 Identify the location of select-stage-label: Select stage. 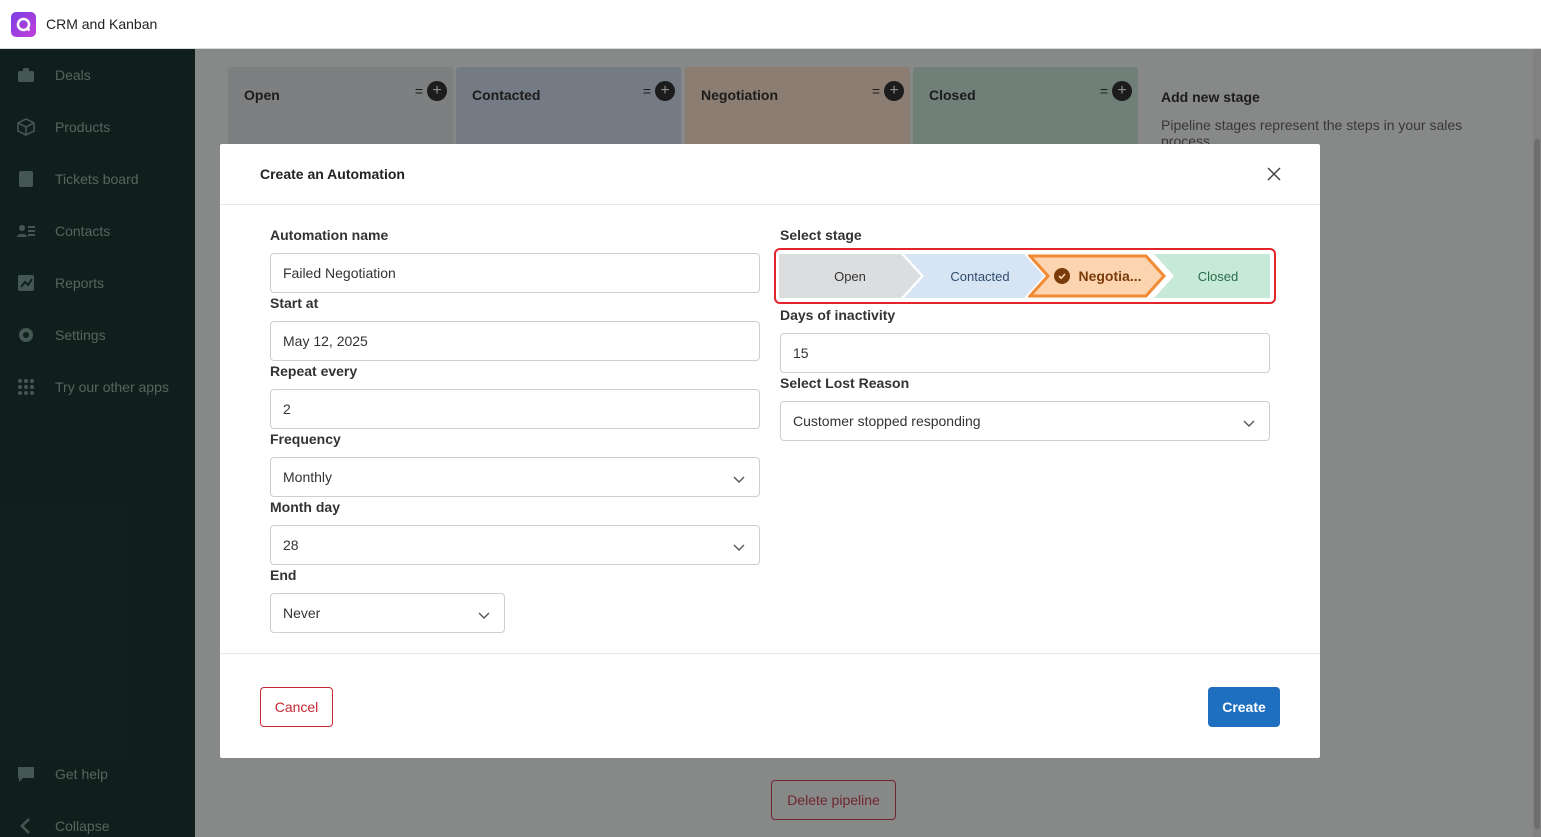
(821, 235).